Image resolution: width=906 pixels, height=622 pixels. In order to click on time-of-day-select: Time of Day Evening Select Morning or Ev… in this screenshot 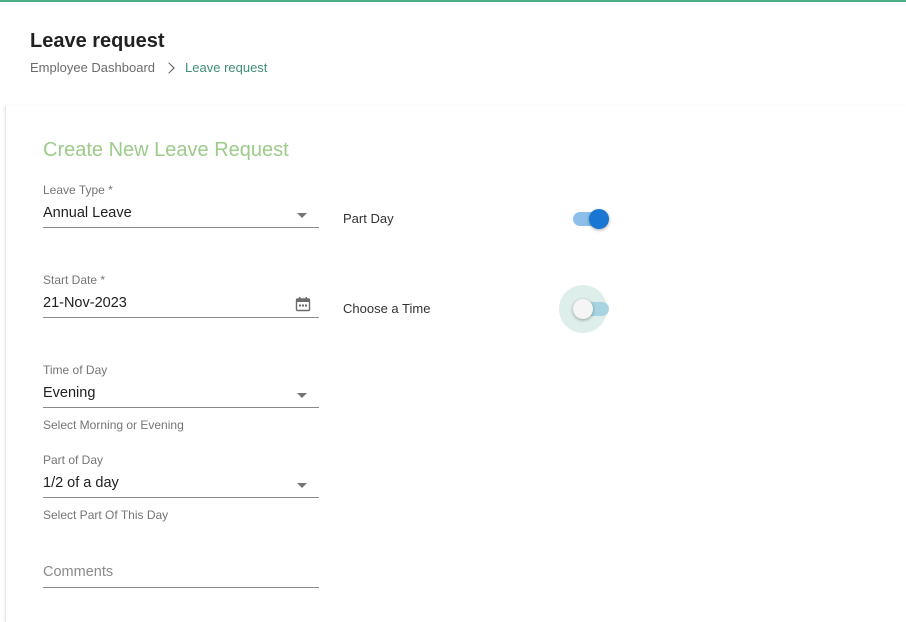, I will do `click(181, 397)`.